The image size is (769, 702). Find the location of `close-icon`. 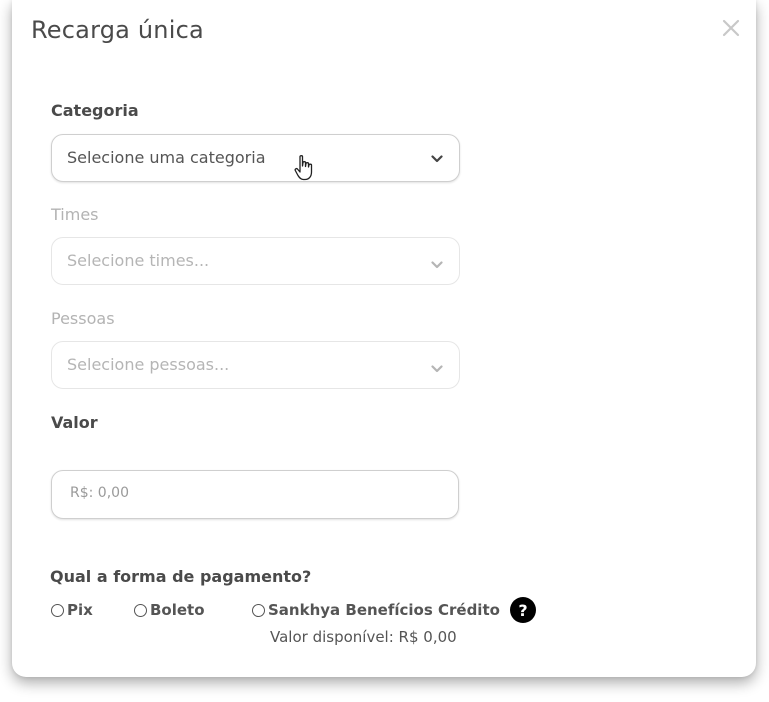

close-icon is located at coordinates (731, 28).